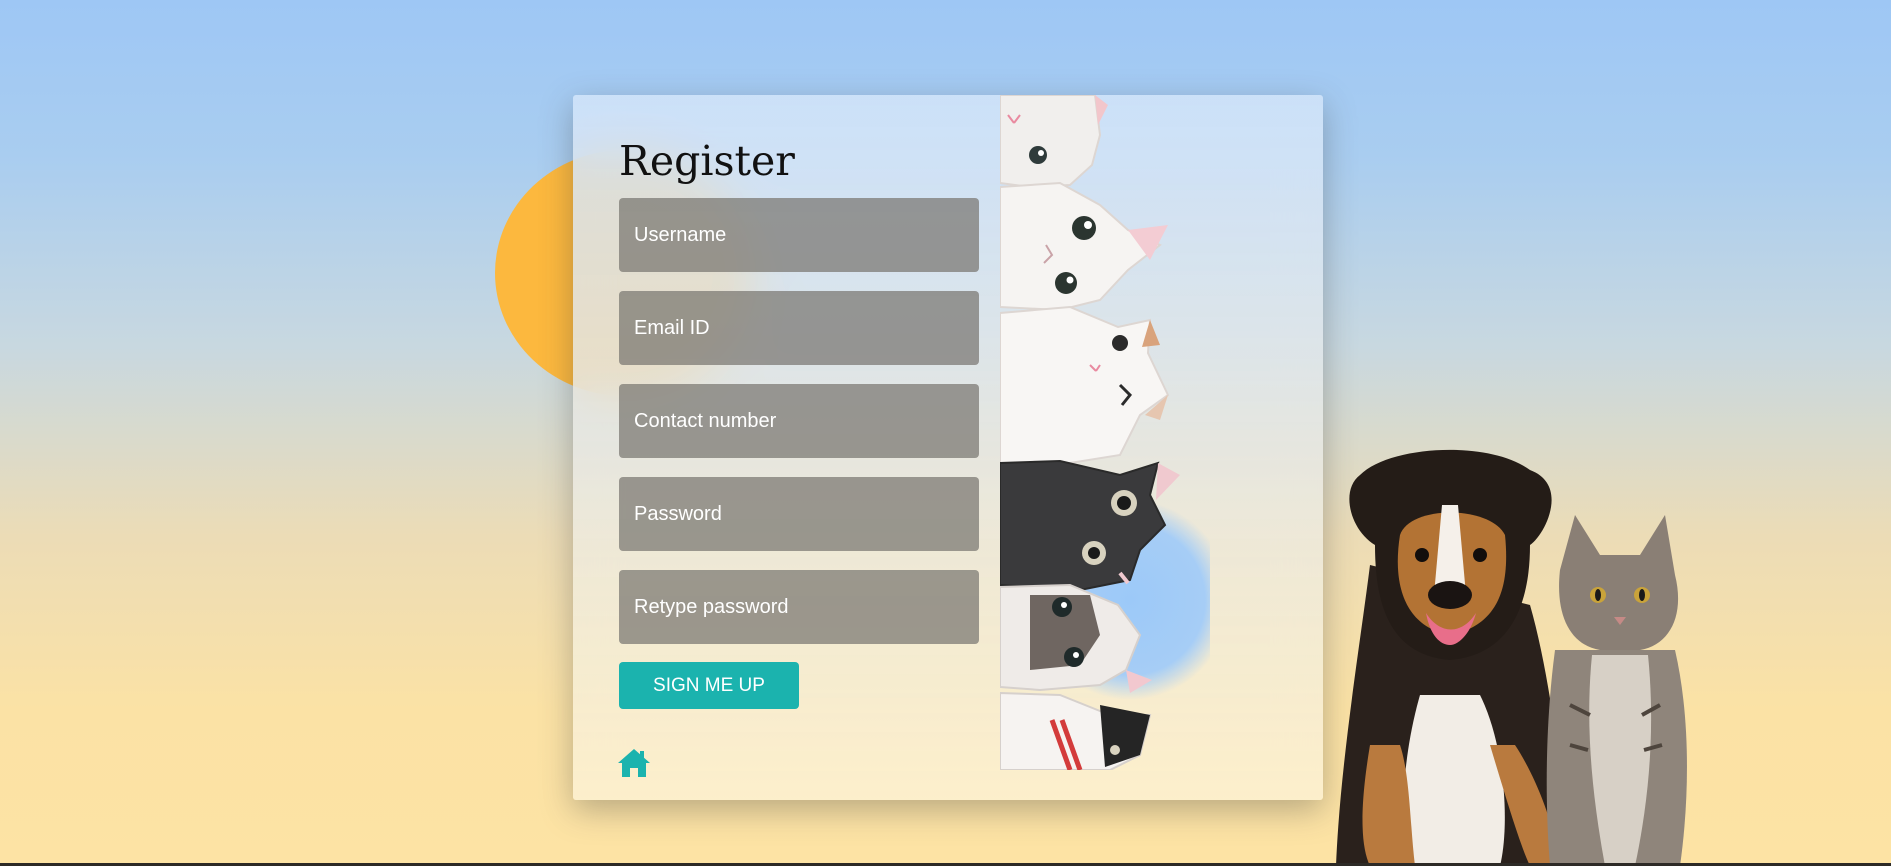  What do you see at coordinates (799, 328) in the screenshot?
I see `email-field` at bounding box center [799, 328].